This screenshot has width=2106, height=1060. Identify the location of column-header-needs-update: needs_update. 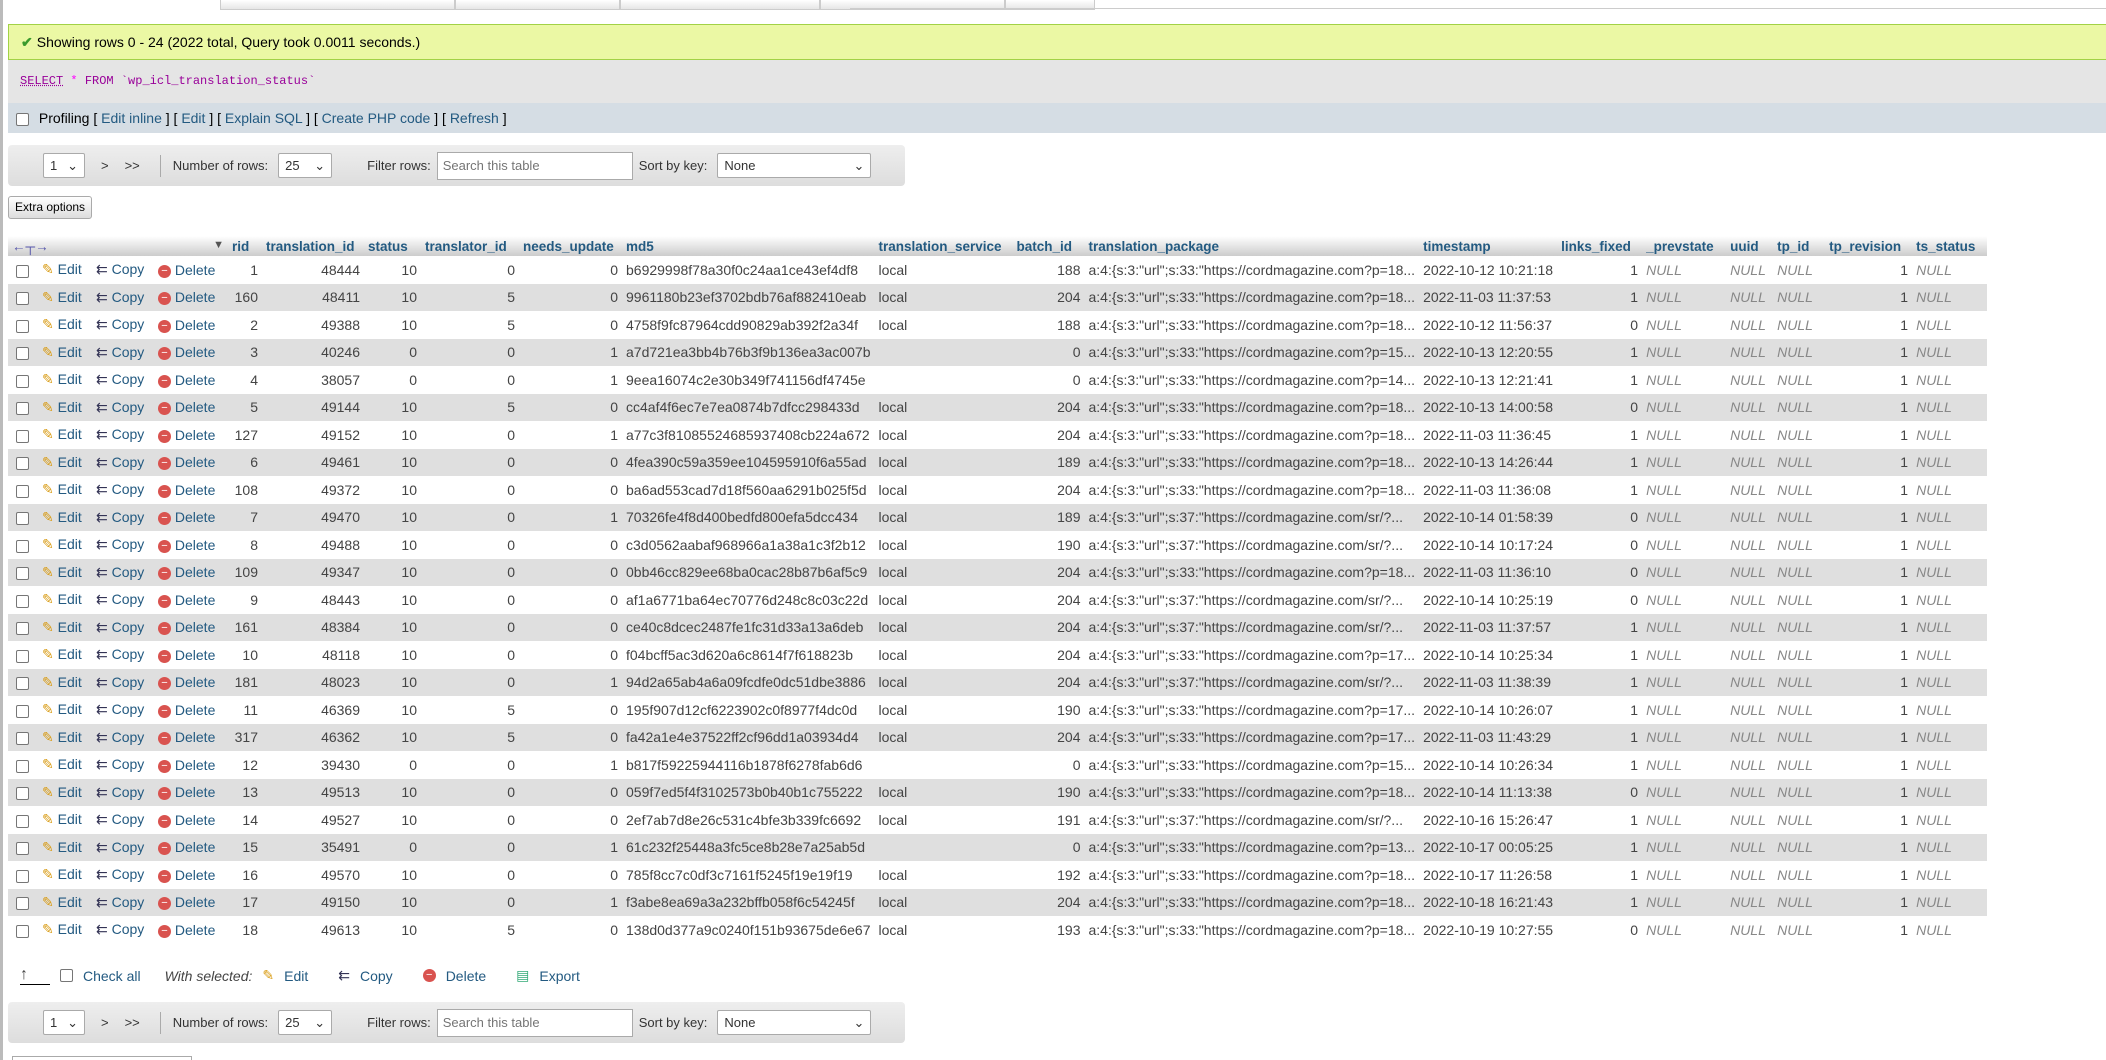
(570, 246).